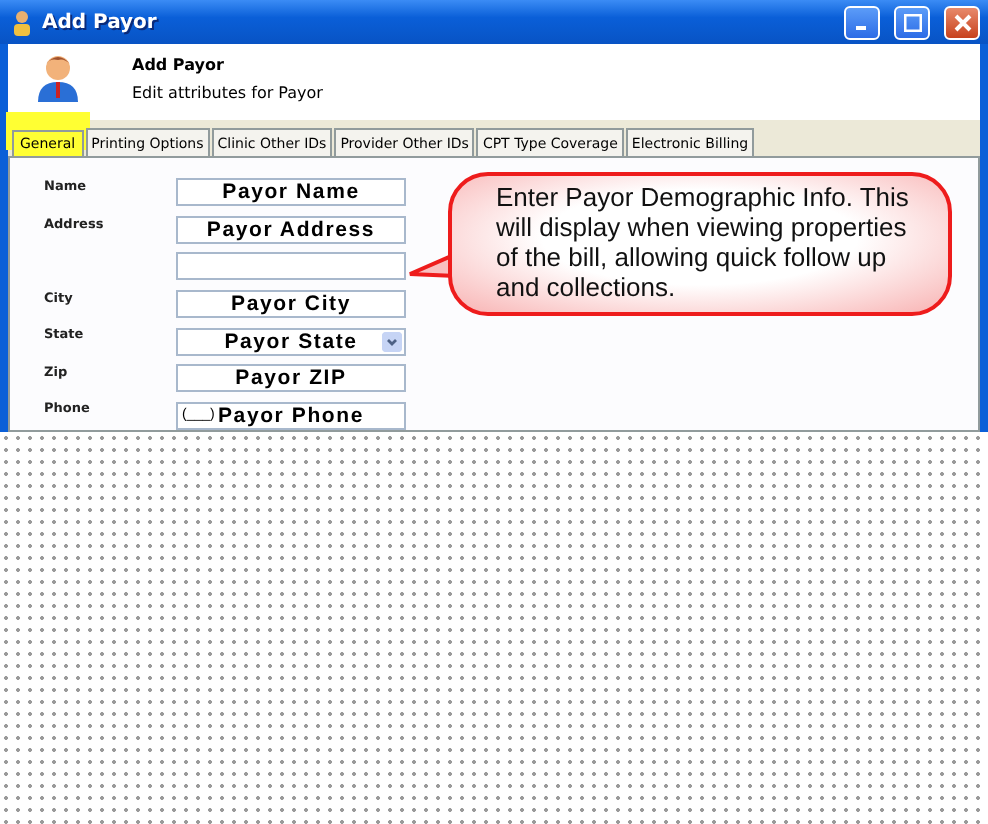 This screenshot has width=988, height=824. I want to click on input-field: Payor City, so click(291, 304).